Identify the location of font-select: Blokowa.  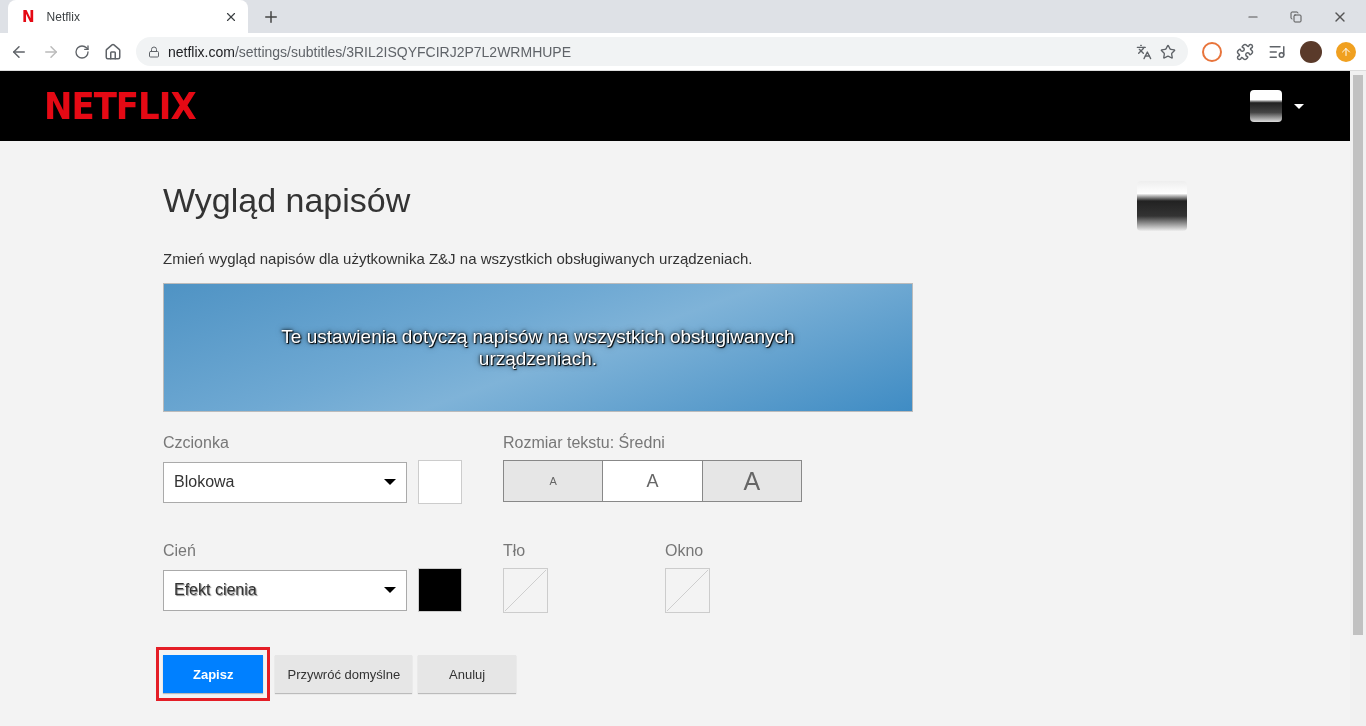
(285, 482).